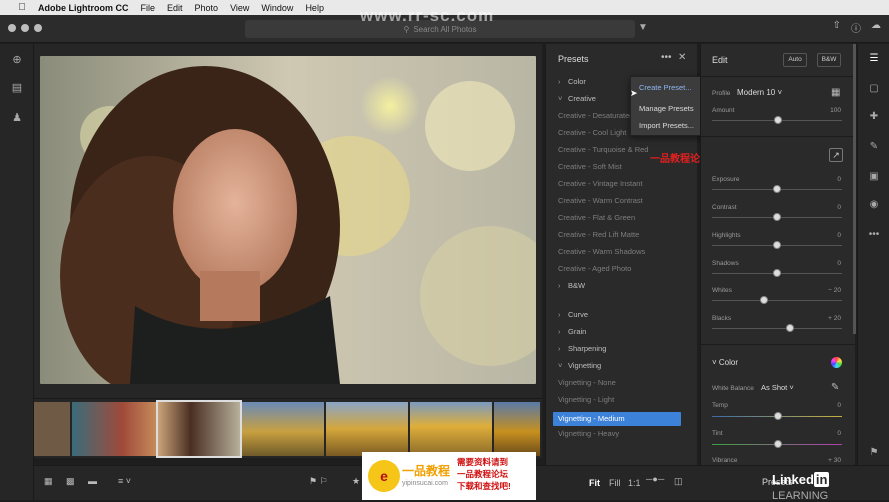  Describe the element at coordinates (778, 120) in the screenshot. I see `amount-slider-knob` at that location.